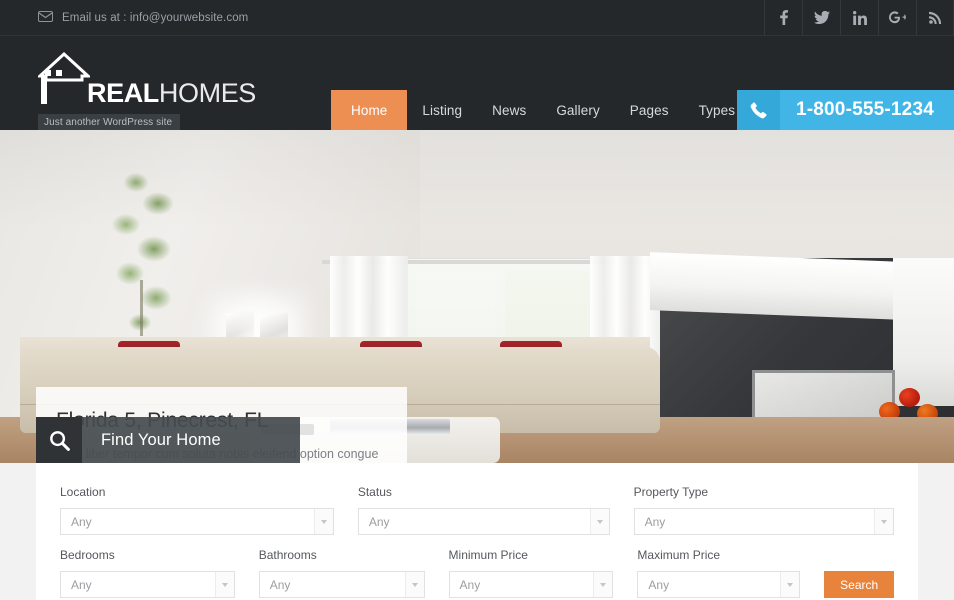  What do you see at coordinates (197, 521) in the screenshot?
I see `select-location: Any` at bounding box center [197, 521].